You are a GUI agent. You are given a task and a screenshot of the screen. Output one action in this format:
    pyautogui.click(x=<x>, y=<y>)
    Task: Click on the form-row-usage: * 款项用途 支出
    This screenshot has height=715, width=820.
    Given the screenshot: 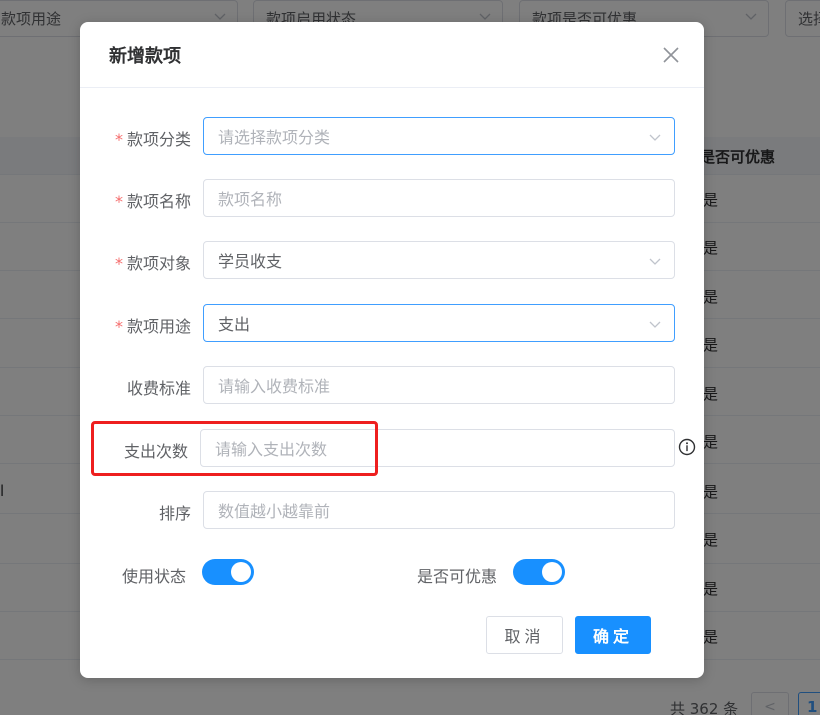 What is the action you would take?
    pyautogui.click(x=392, y=323)
    